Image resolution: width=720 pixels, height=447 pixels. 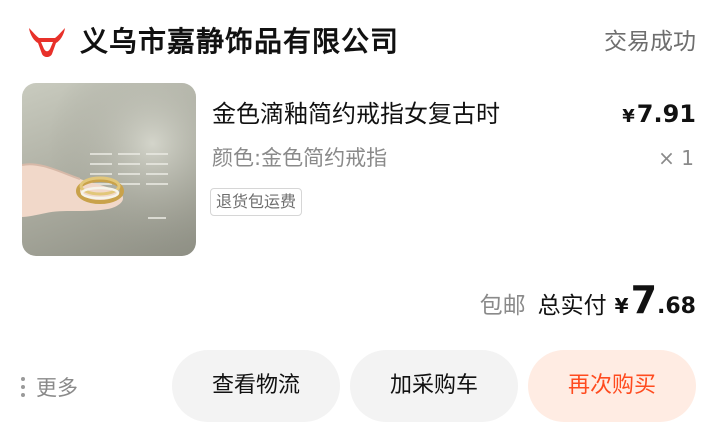 What do you see at coordinates (47, 42) in the screenshot?
I see `bull-logo-icon` at bounding box center [47, 42].